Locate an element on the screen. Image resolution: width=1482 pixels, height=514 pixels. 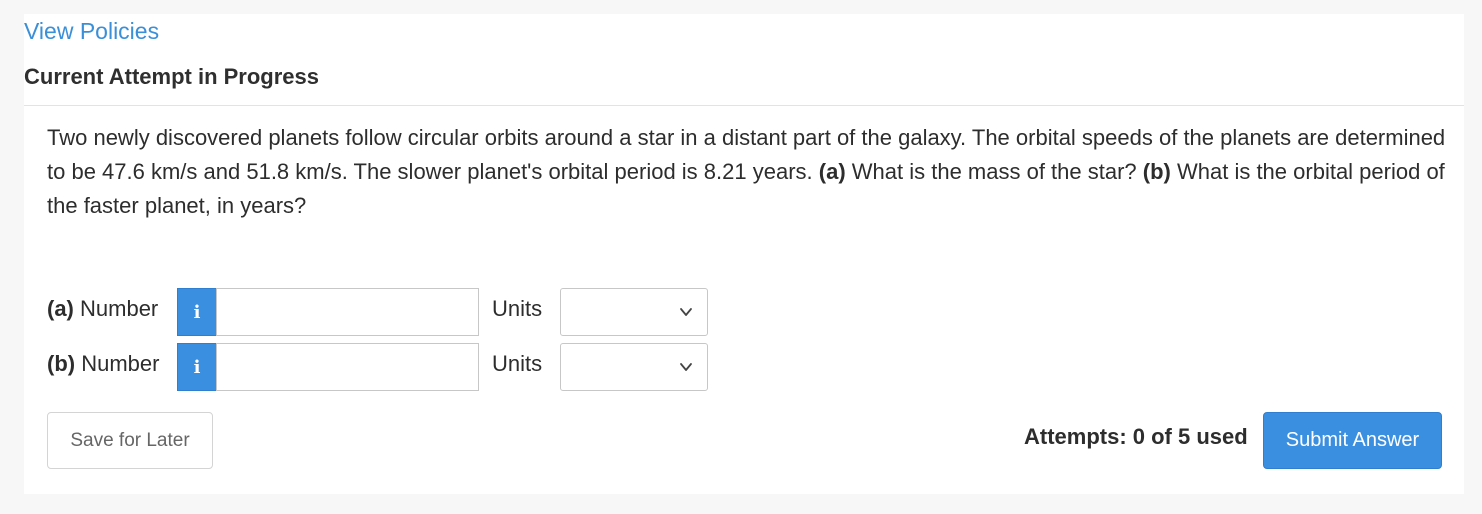
units-select-a is located at coordinates (634, 312).